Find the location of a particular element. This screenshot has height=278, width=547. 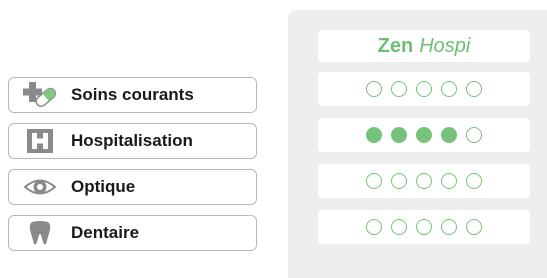

plan-title: Zen Hospi is located at coordinates (424, 46).